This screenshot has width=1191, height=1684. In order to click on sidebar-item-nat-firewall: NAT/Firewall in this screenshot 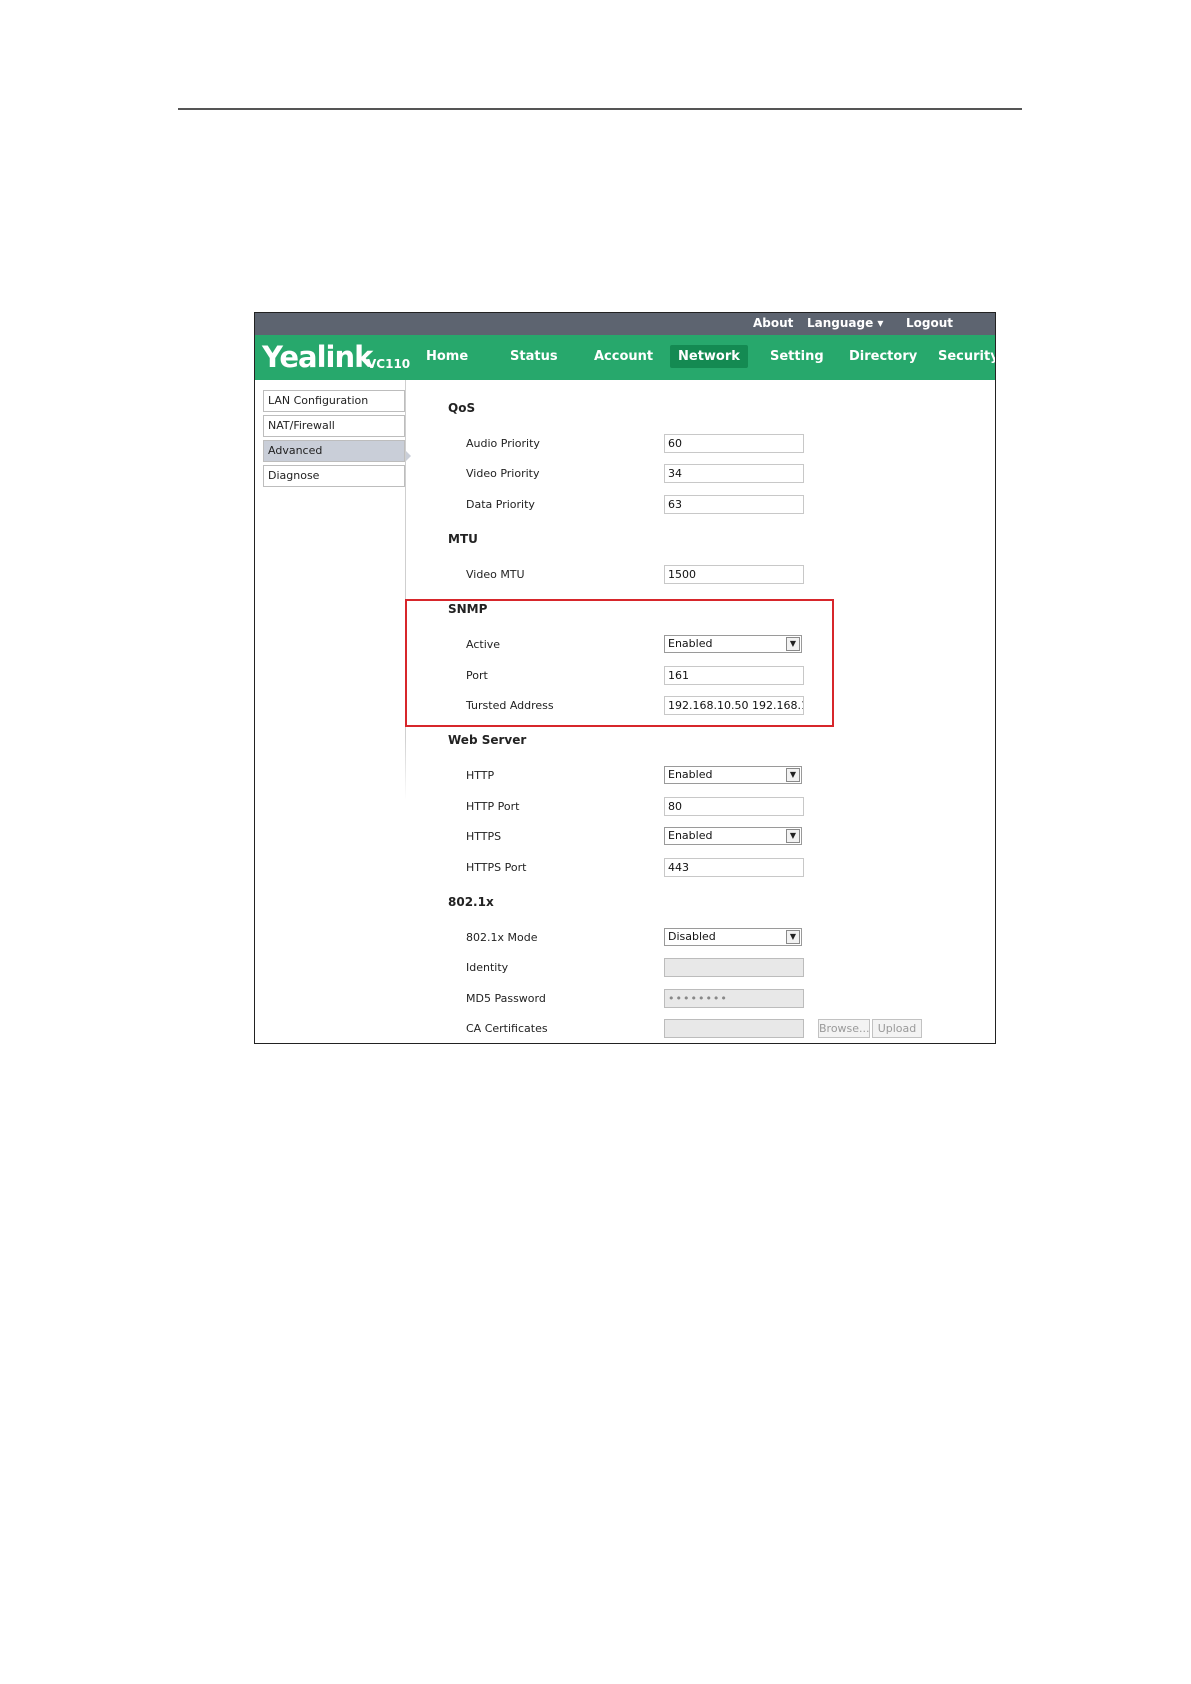, I will do `click(334, 426)`.